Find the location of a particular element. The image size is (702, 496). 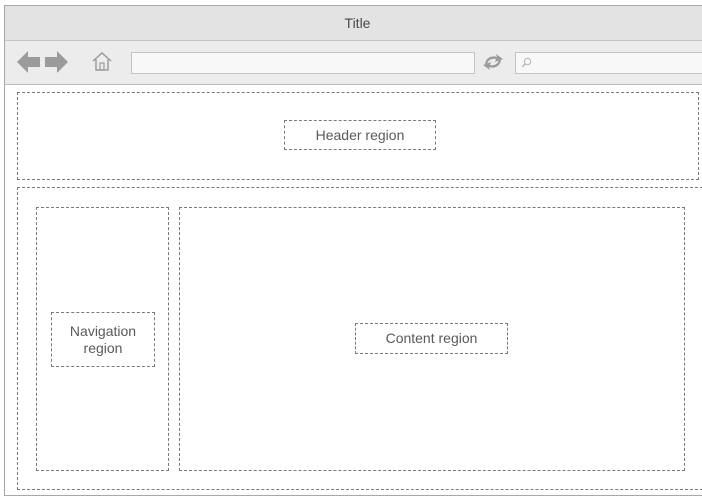

address-bar is located at coordinates (303, 63).